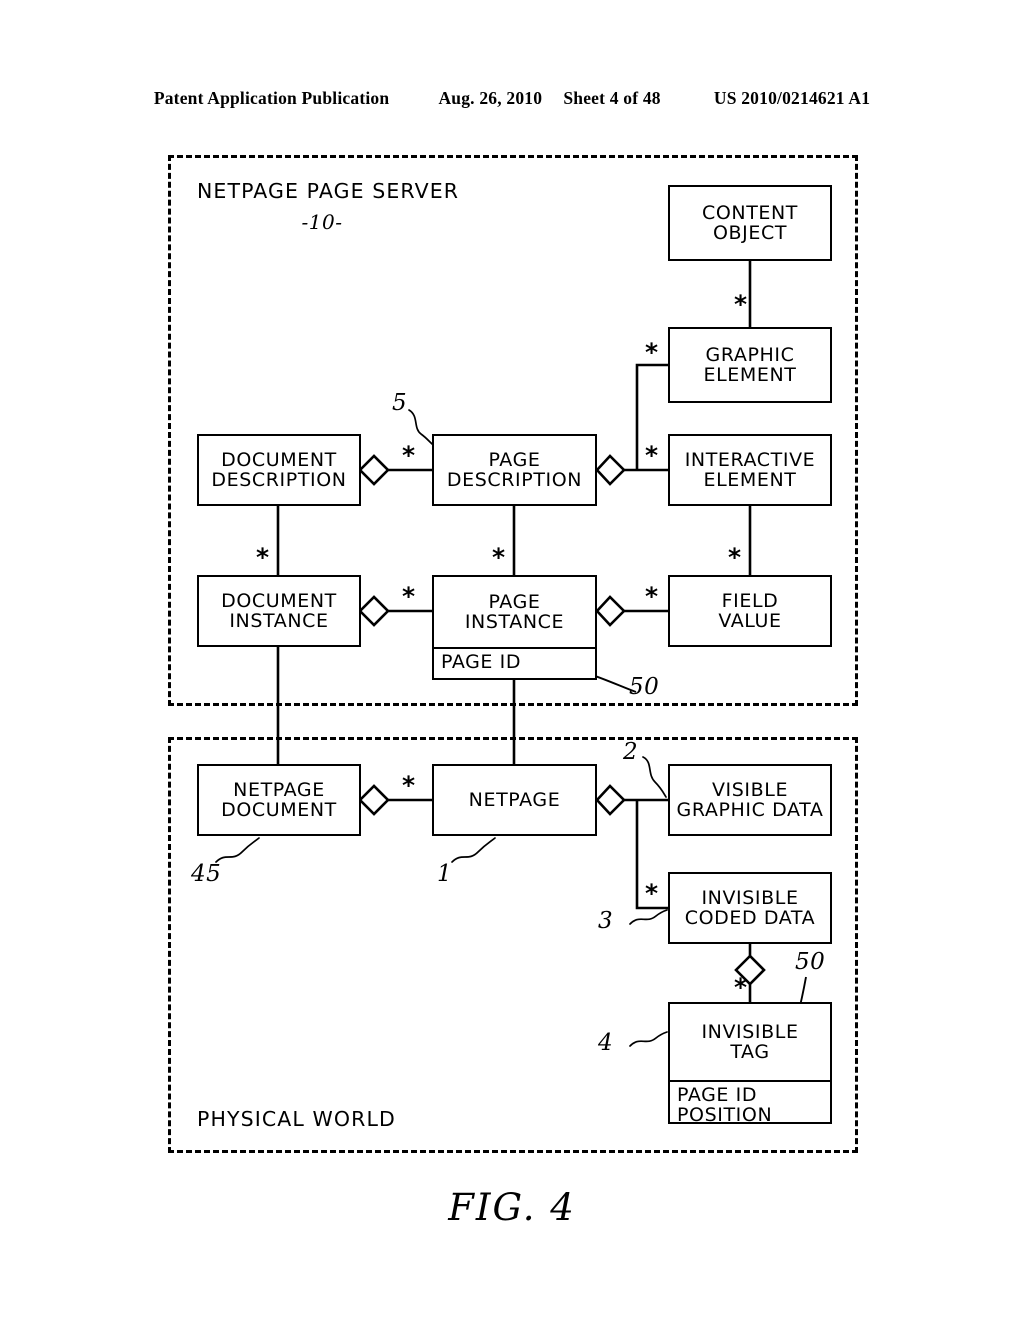 This screenshot has height=1320, width=1024. I want to click on reference-numeral-1: 1, so click(445, 874).